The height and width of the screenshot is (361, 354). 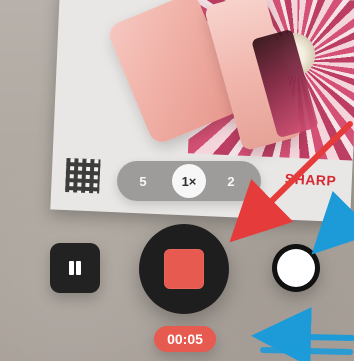 I want to click on qr-code, so click(x=83, y=176).